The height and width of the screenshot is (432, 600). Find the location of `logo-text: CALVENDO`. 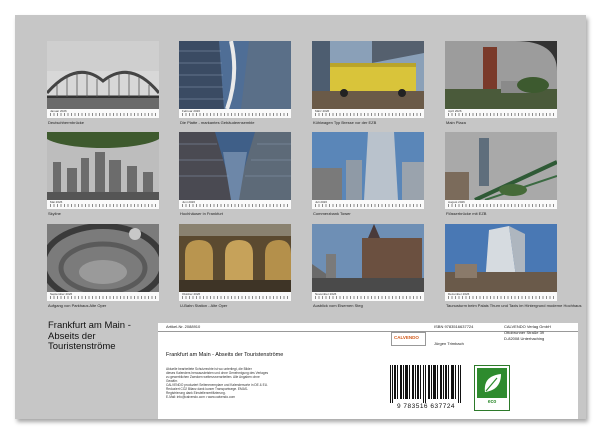

logo-text: CALVENDO is located at coordinates (406, 337).